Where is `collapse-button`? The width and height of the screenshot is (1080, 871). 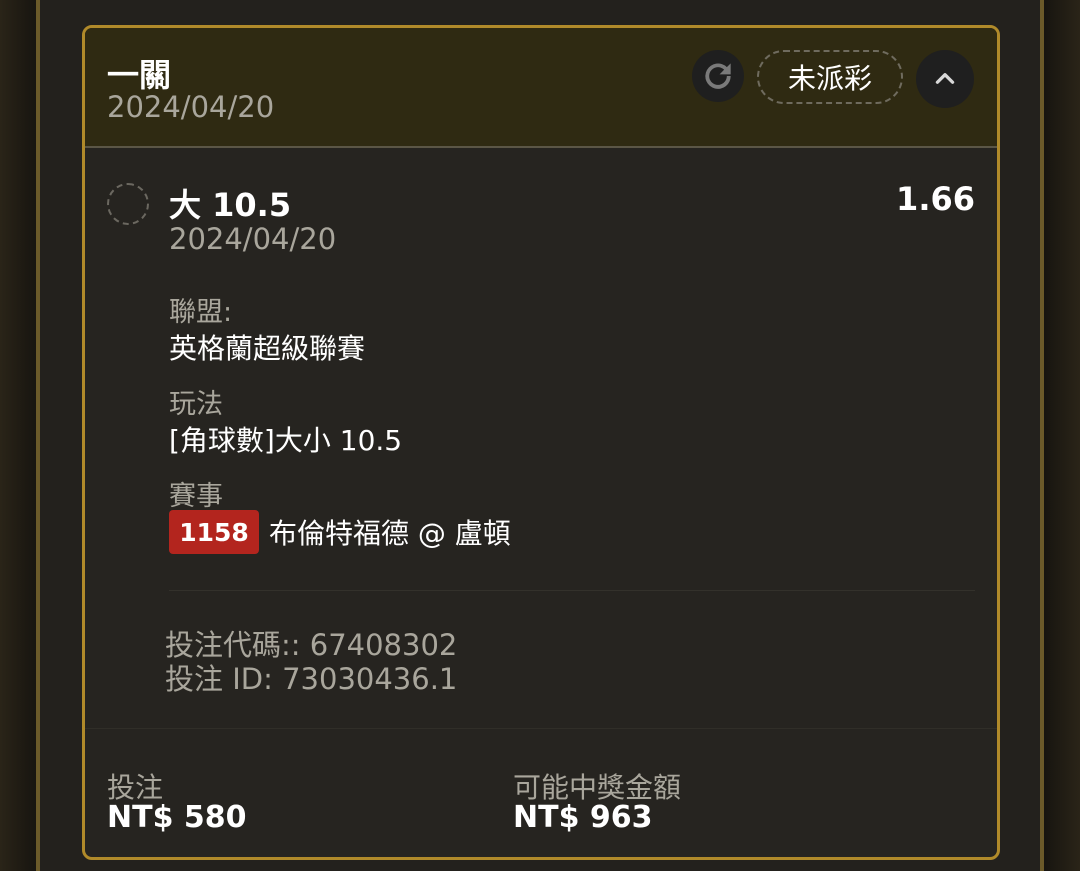
collapse-button is located at coordinates (945, 79).